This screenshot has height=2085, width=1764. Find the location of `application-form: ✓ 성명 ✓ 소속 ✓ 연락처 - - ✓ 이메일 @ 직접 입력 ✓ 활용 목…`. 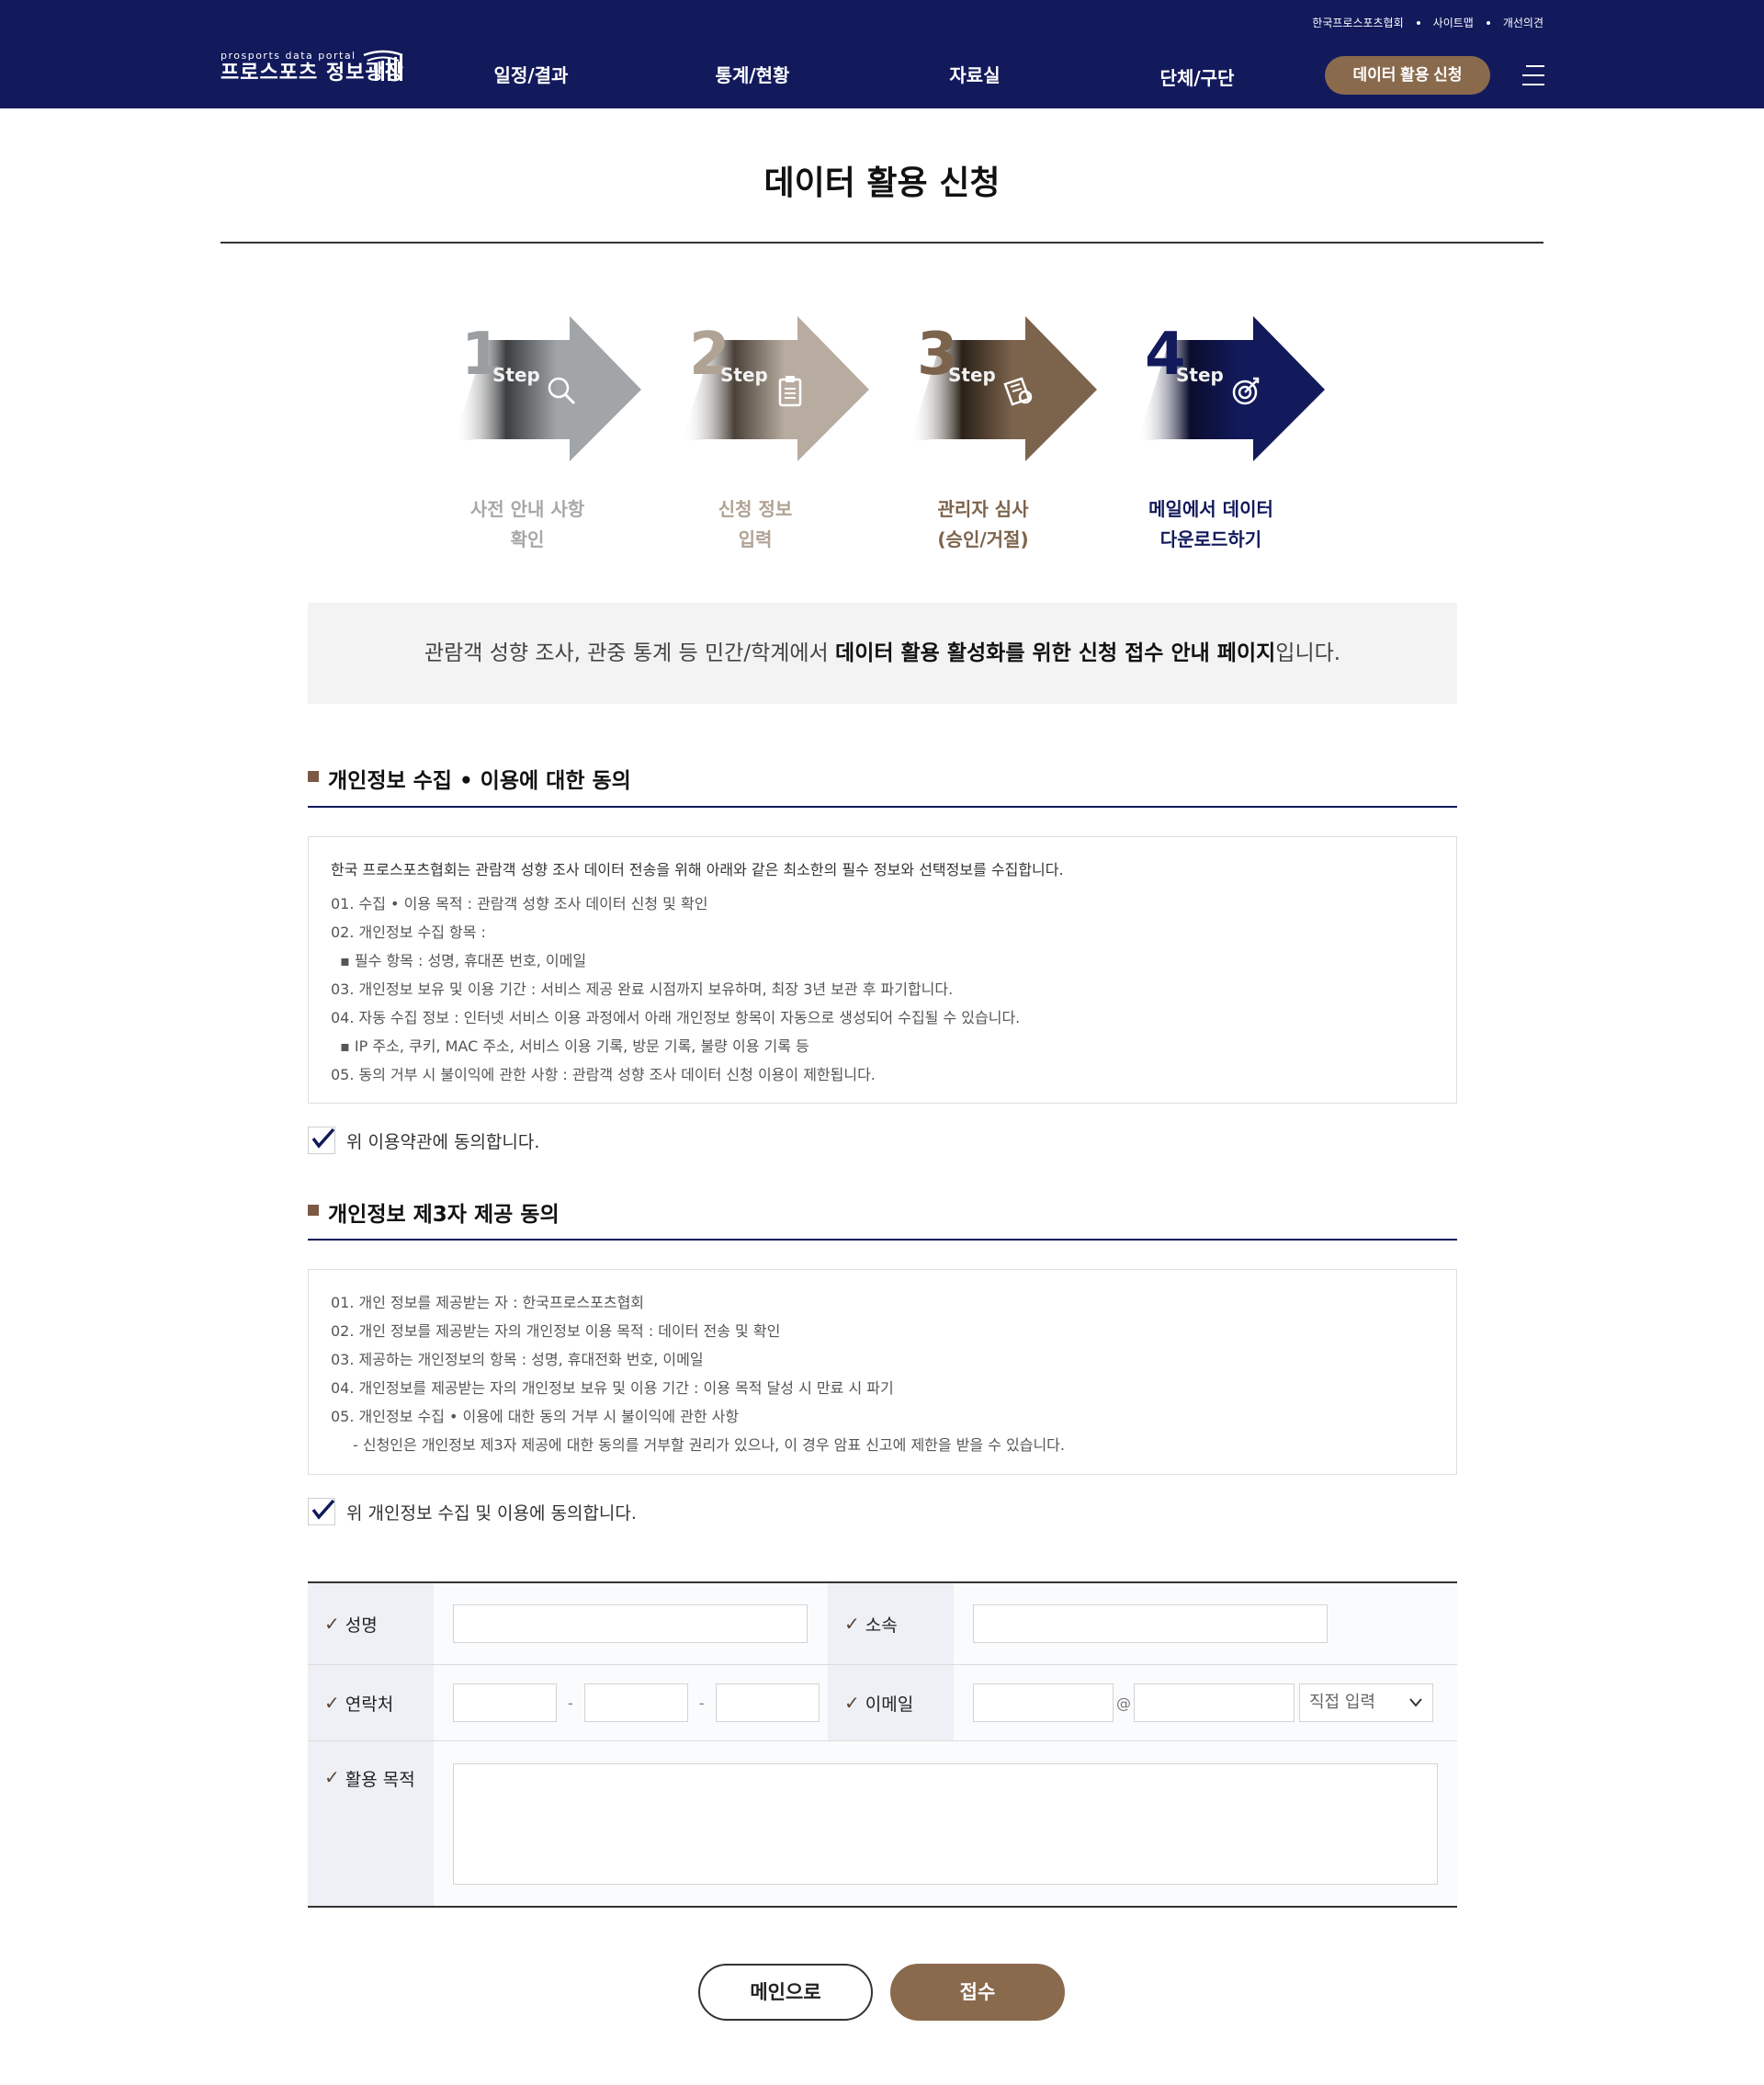

application-form: ✓ 성명 ✓ 소속 ✓ 연락처 - - ✓ 이메일 @ 직접 입력 ✓ 활용 목… is located at coordinates (882, 1745).